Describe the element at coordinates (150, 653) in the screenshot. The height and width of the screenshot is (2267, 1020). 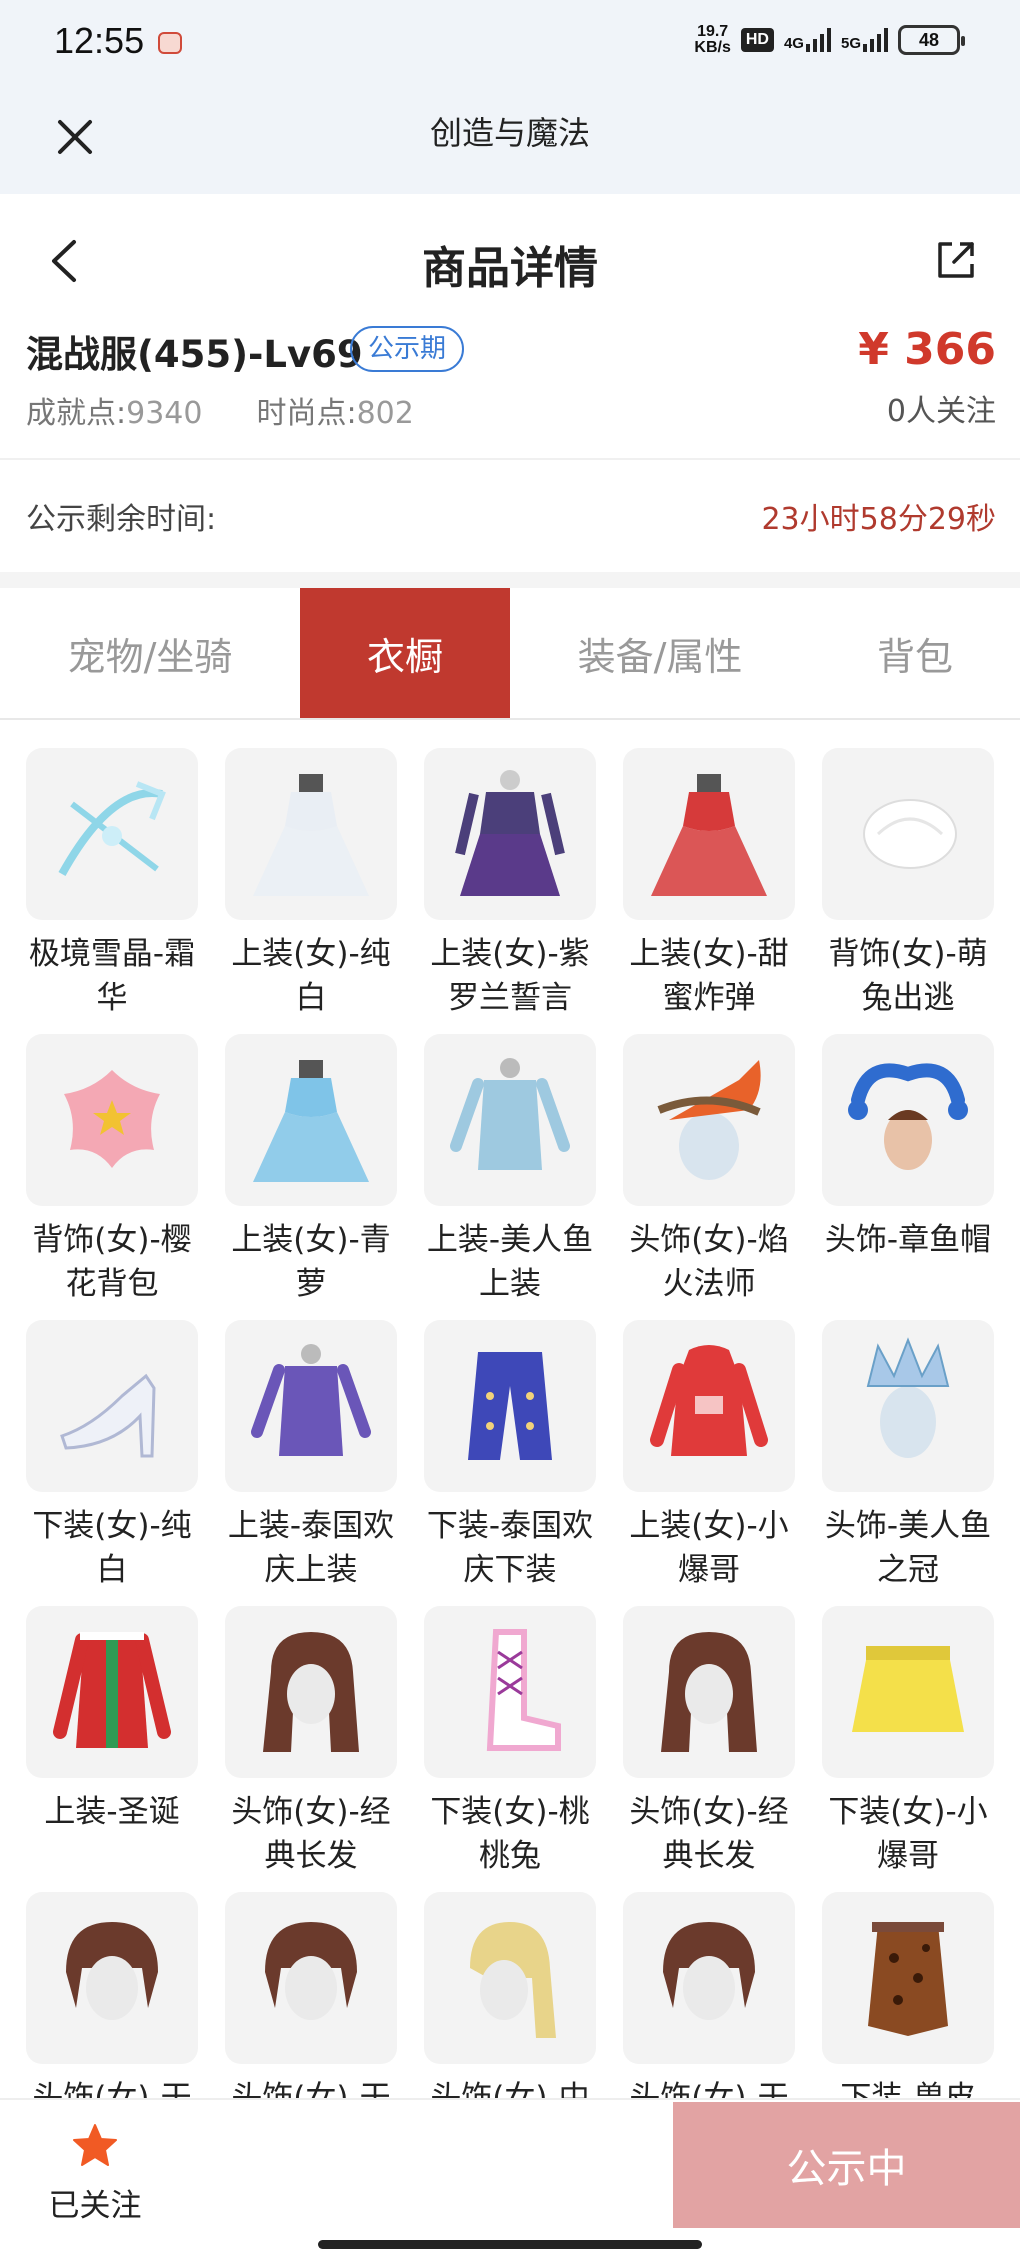
I see `tab-pets-mounts: 宠物/坐骑` at that location.